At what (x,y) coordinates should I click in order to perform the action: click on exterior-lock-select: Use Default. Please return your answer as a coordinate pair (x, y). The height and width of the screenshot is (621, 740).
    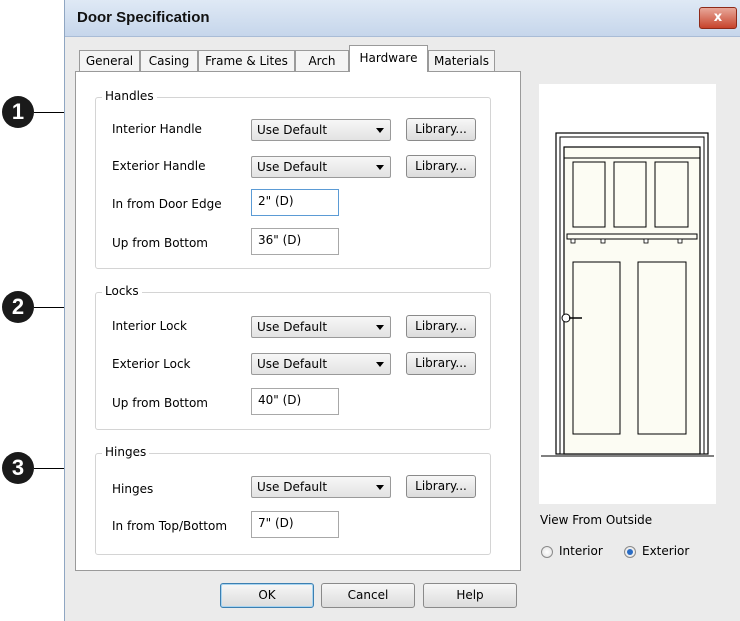
    Looking at the image, I should click on (321, 364).